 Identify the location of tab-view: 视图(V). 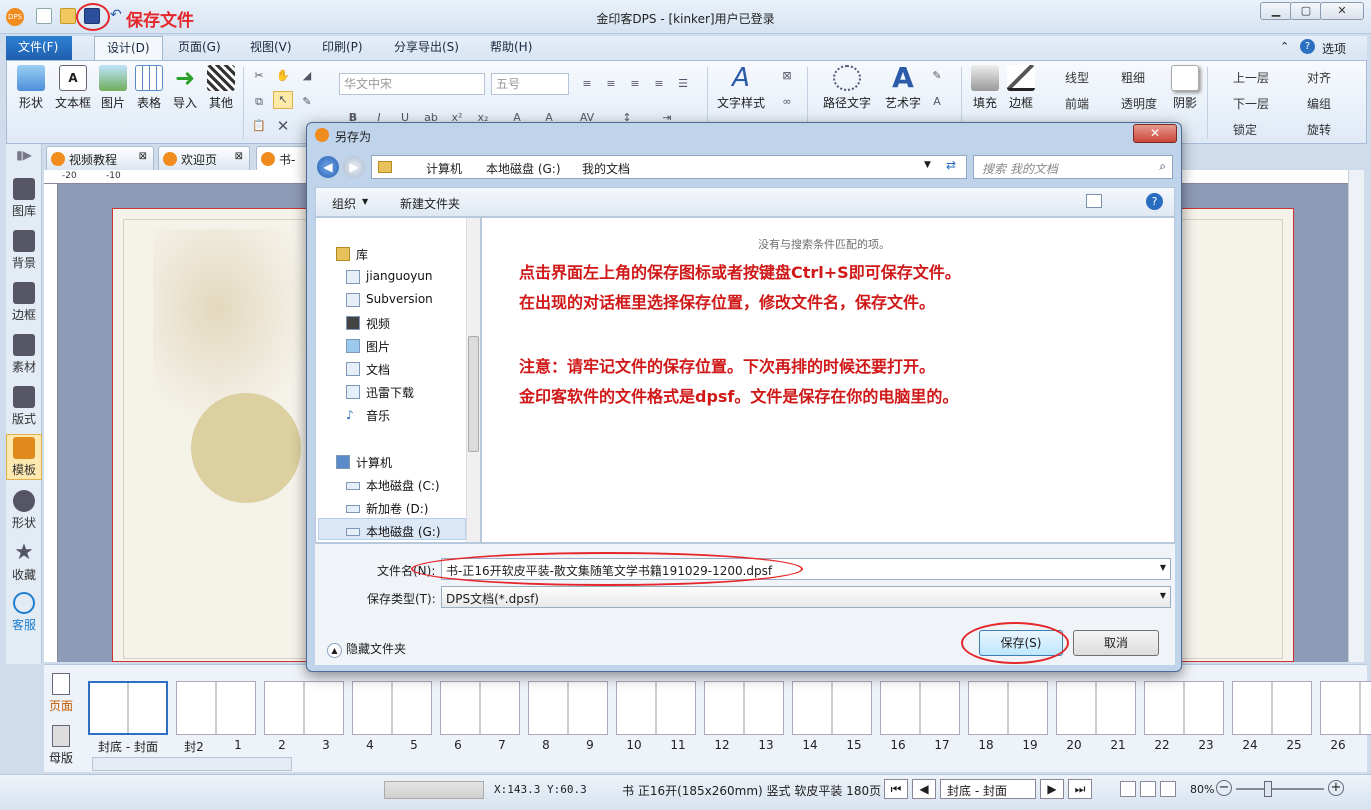
(271, 48).